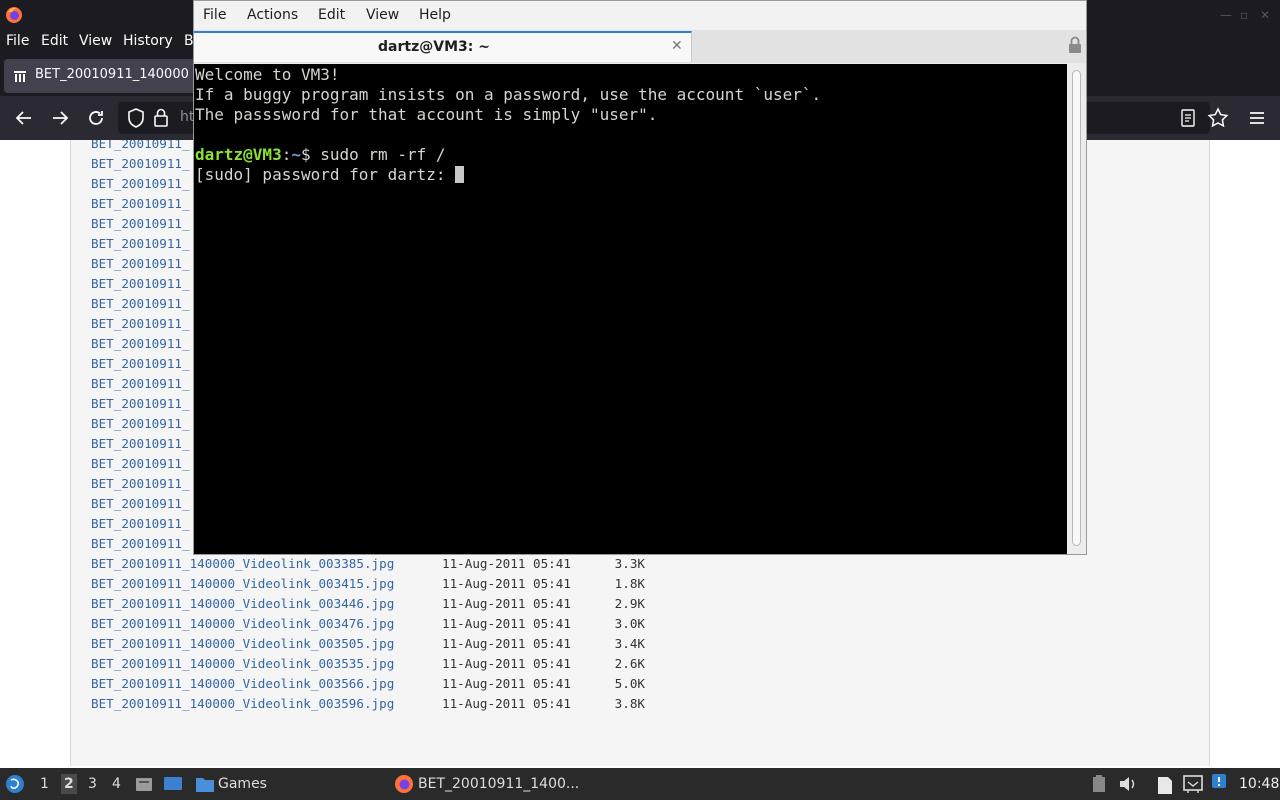 The image size is (1280, 800). Describe the element at coordinates (1259, 784) in the screenshot. I see `clock: 10:48` at that location.